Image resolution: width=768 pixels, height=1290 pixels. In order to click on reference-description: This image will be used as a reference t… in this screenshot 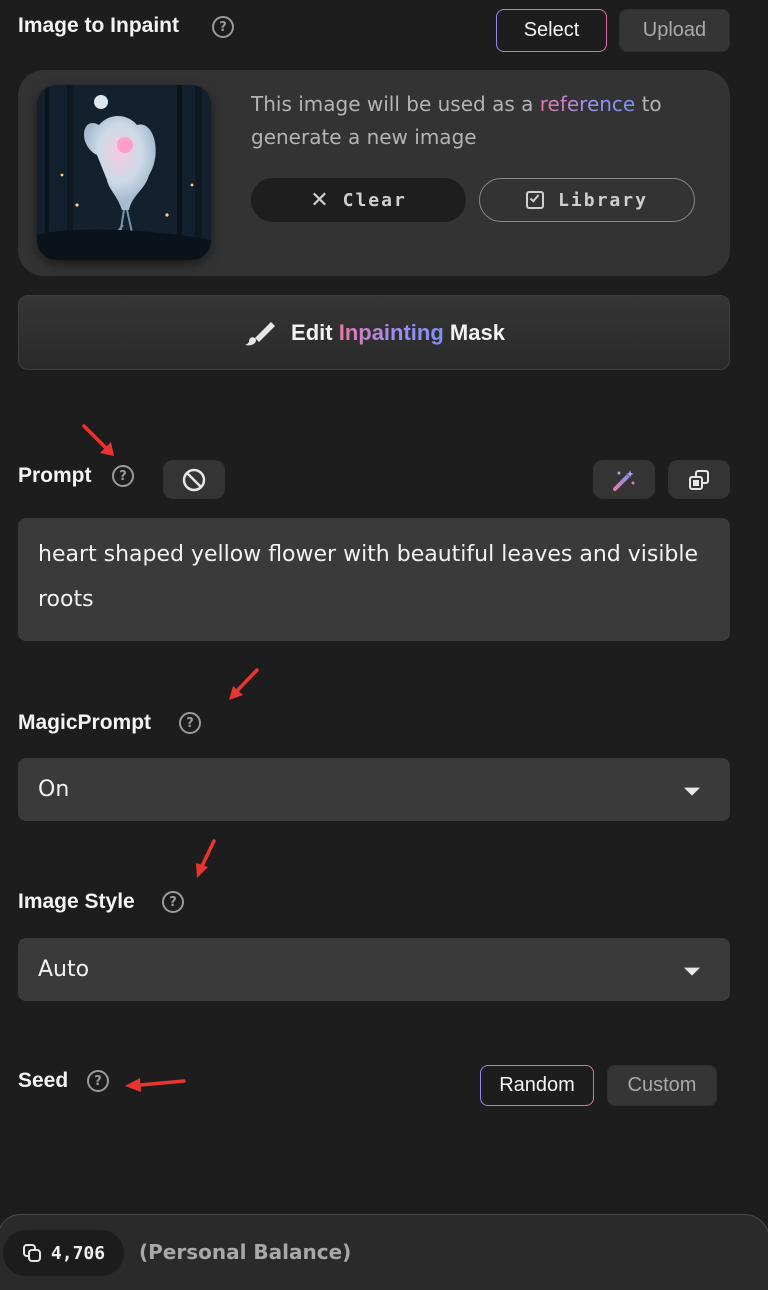, I will do `click(481, 121)`.